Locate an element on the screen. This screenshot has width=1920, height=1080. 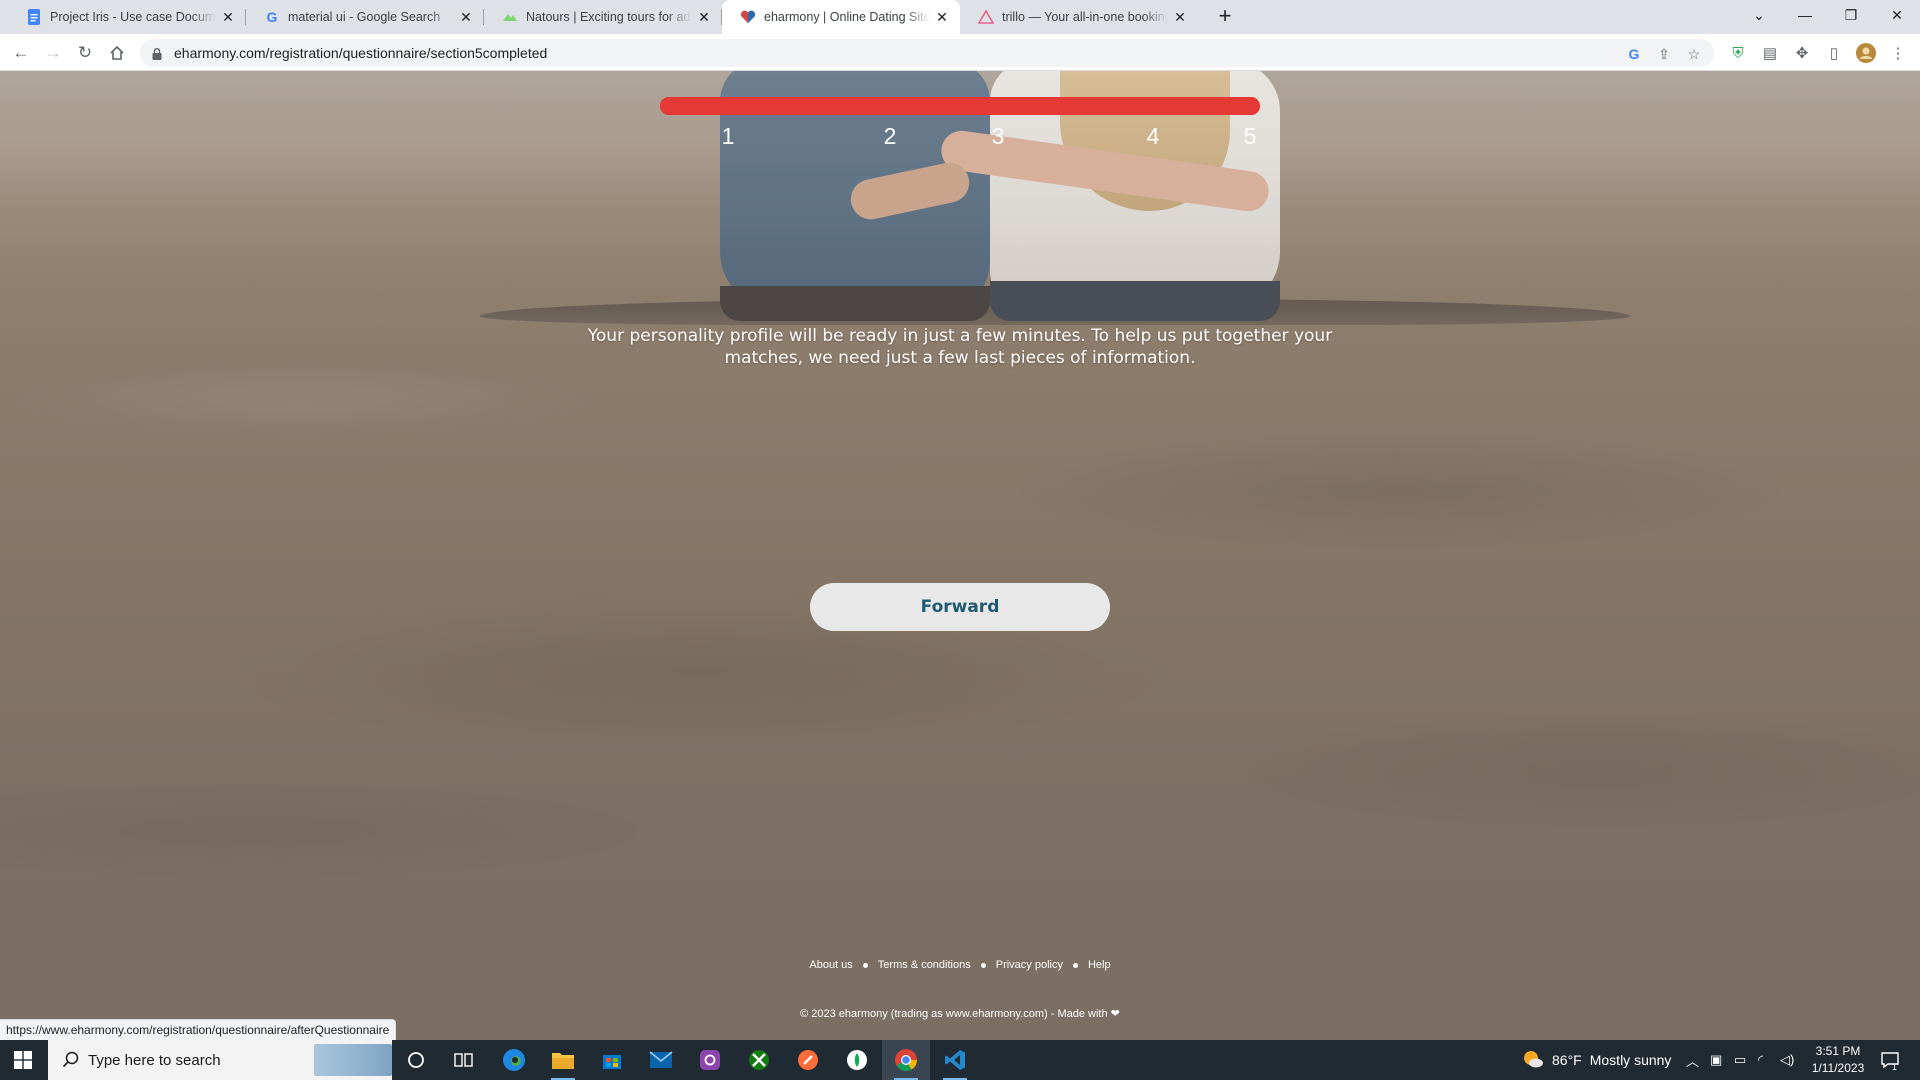
progress-bar-fill is located at coordinates (960, 106).